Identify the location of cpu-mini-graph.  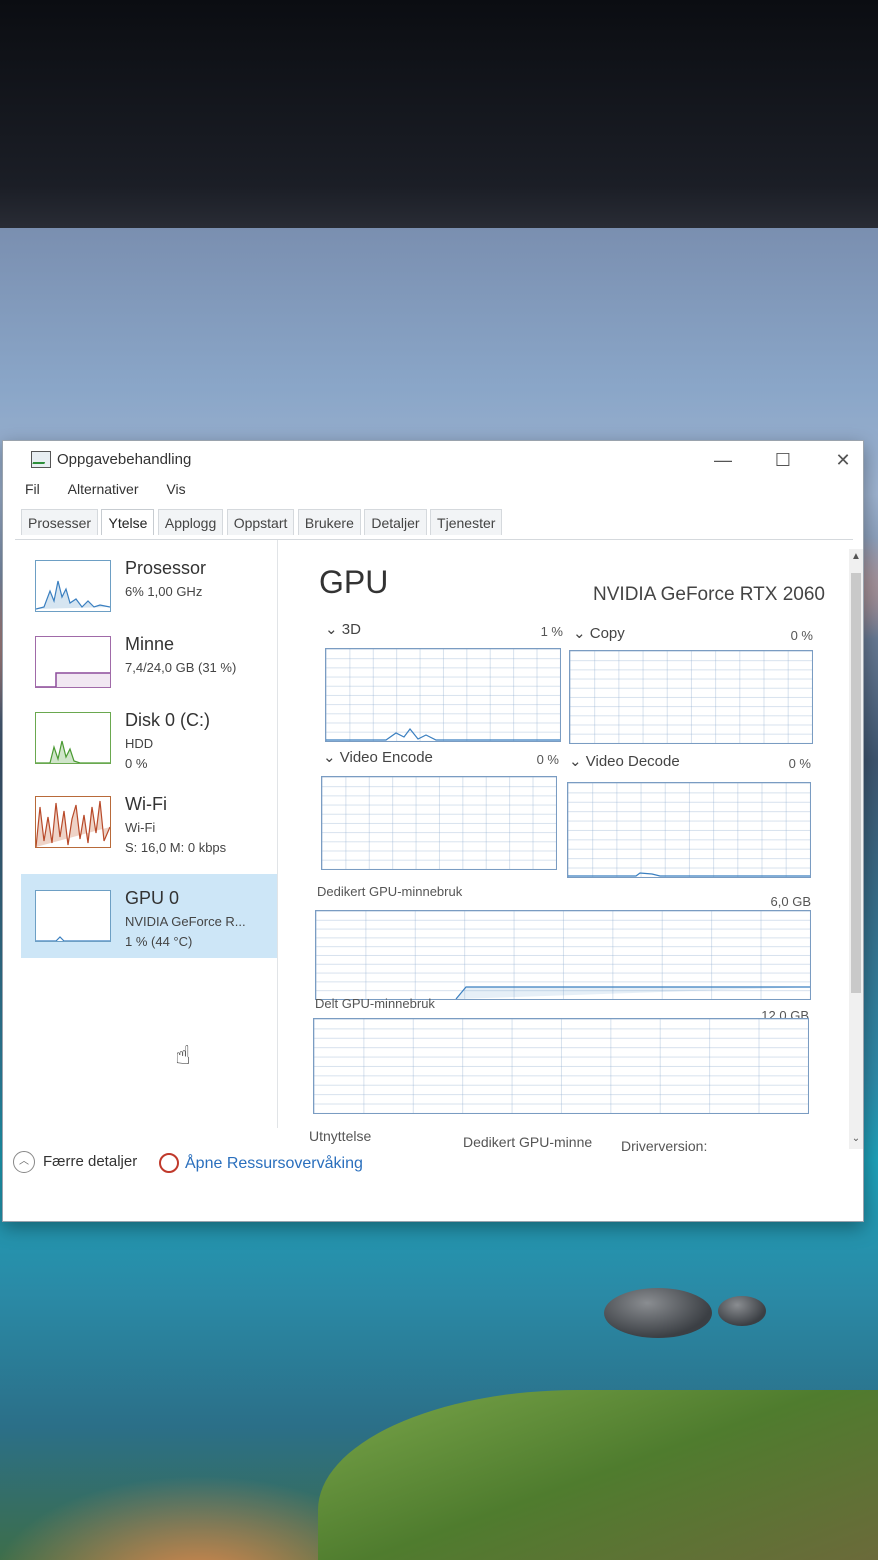
(73, 595).